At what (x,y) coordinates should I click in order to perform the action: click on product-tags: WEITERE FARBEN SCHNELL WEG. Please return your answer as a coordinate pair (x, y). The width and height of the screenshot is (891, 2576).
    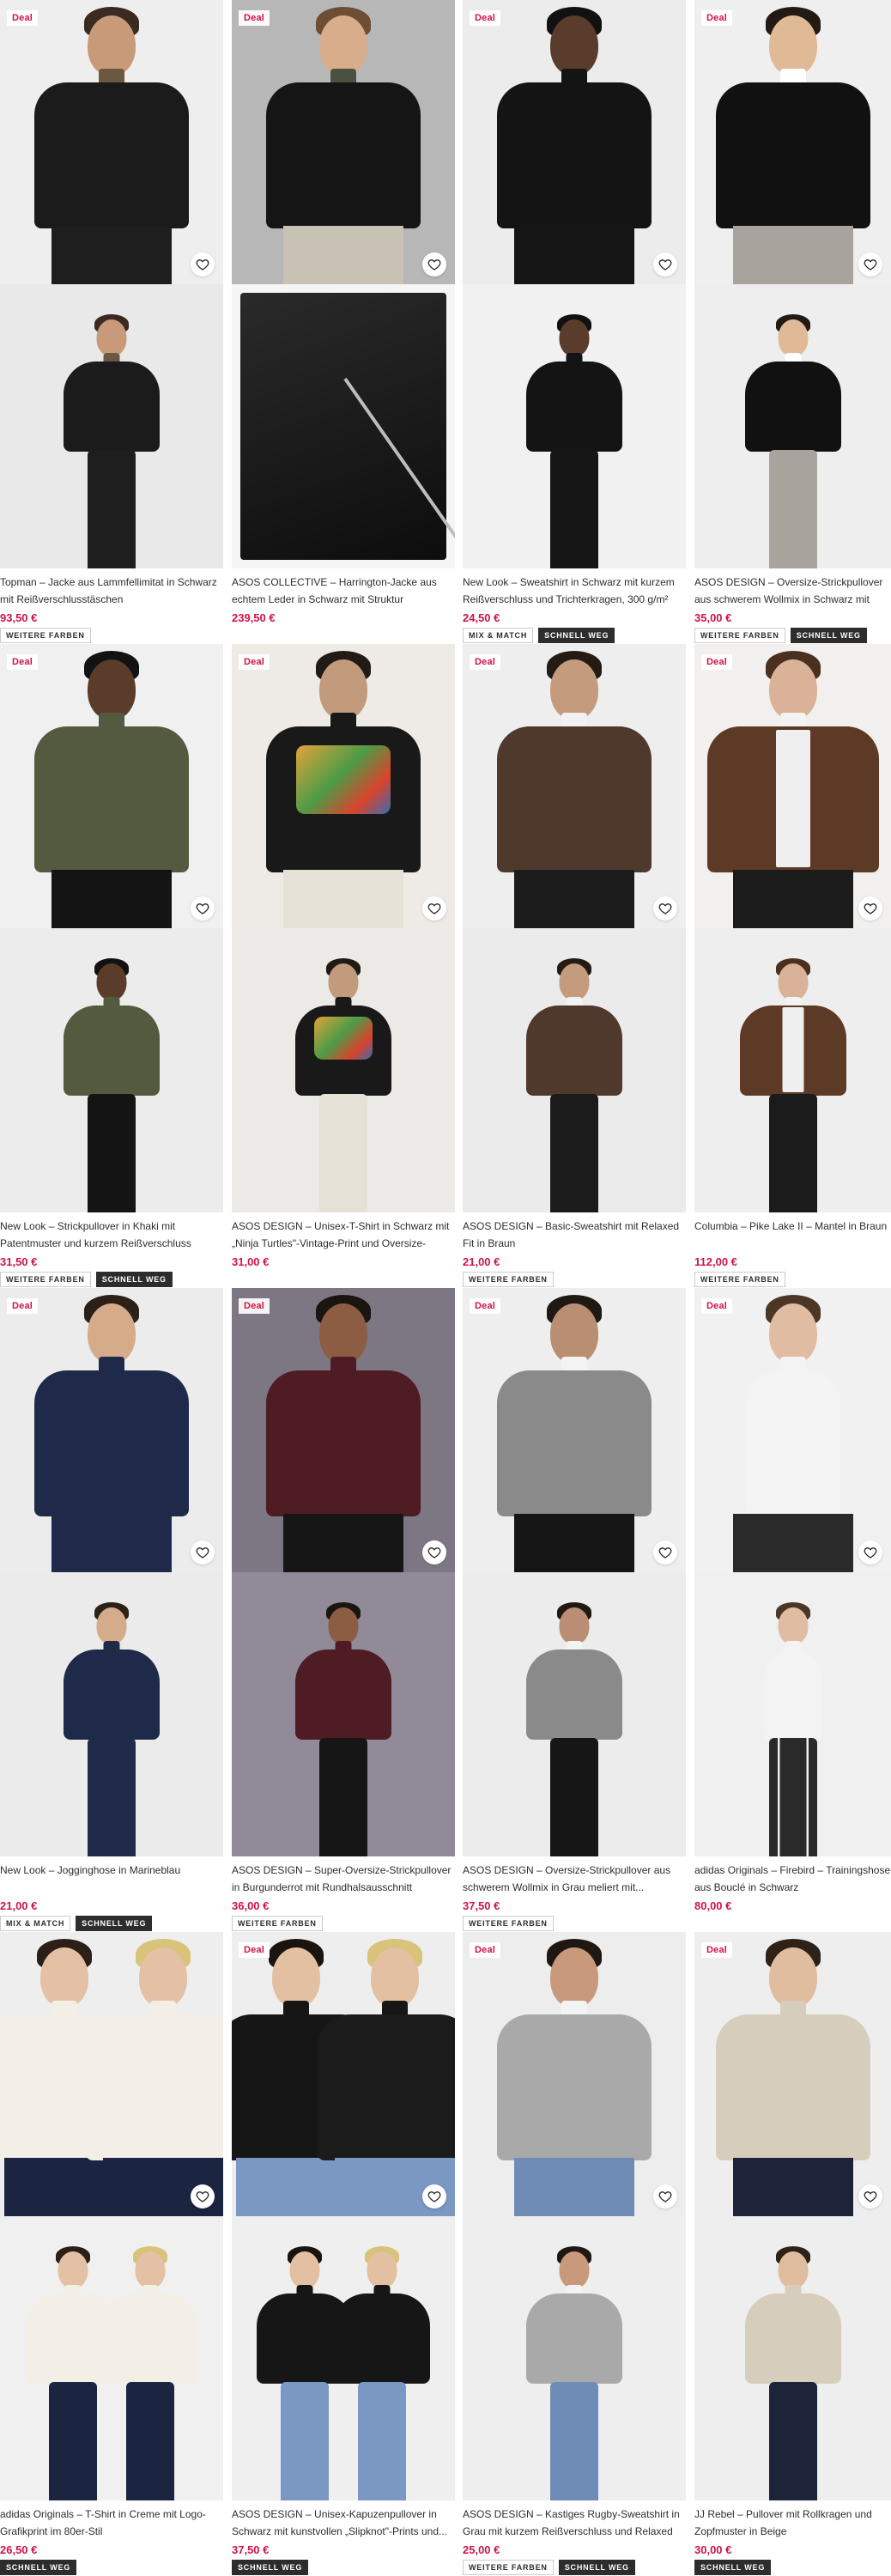
    Looking at the image, I should click on (87, 1279).